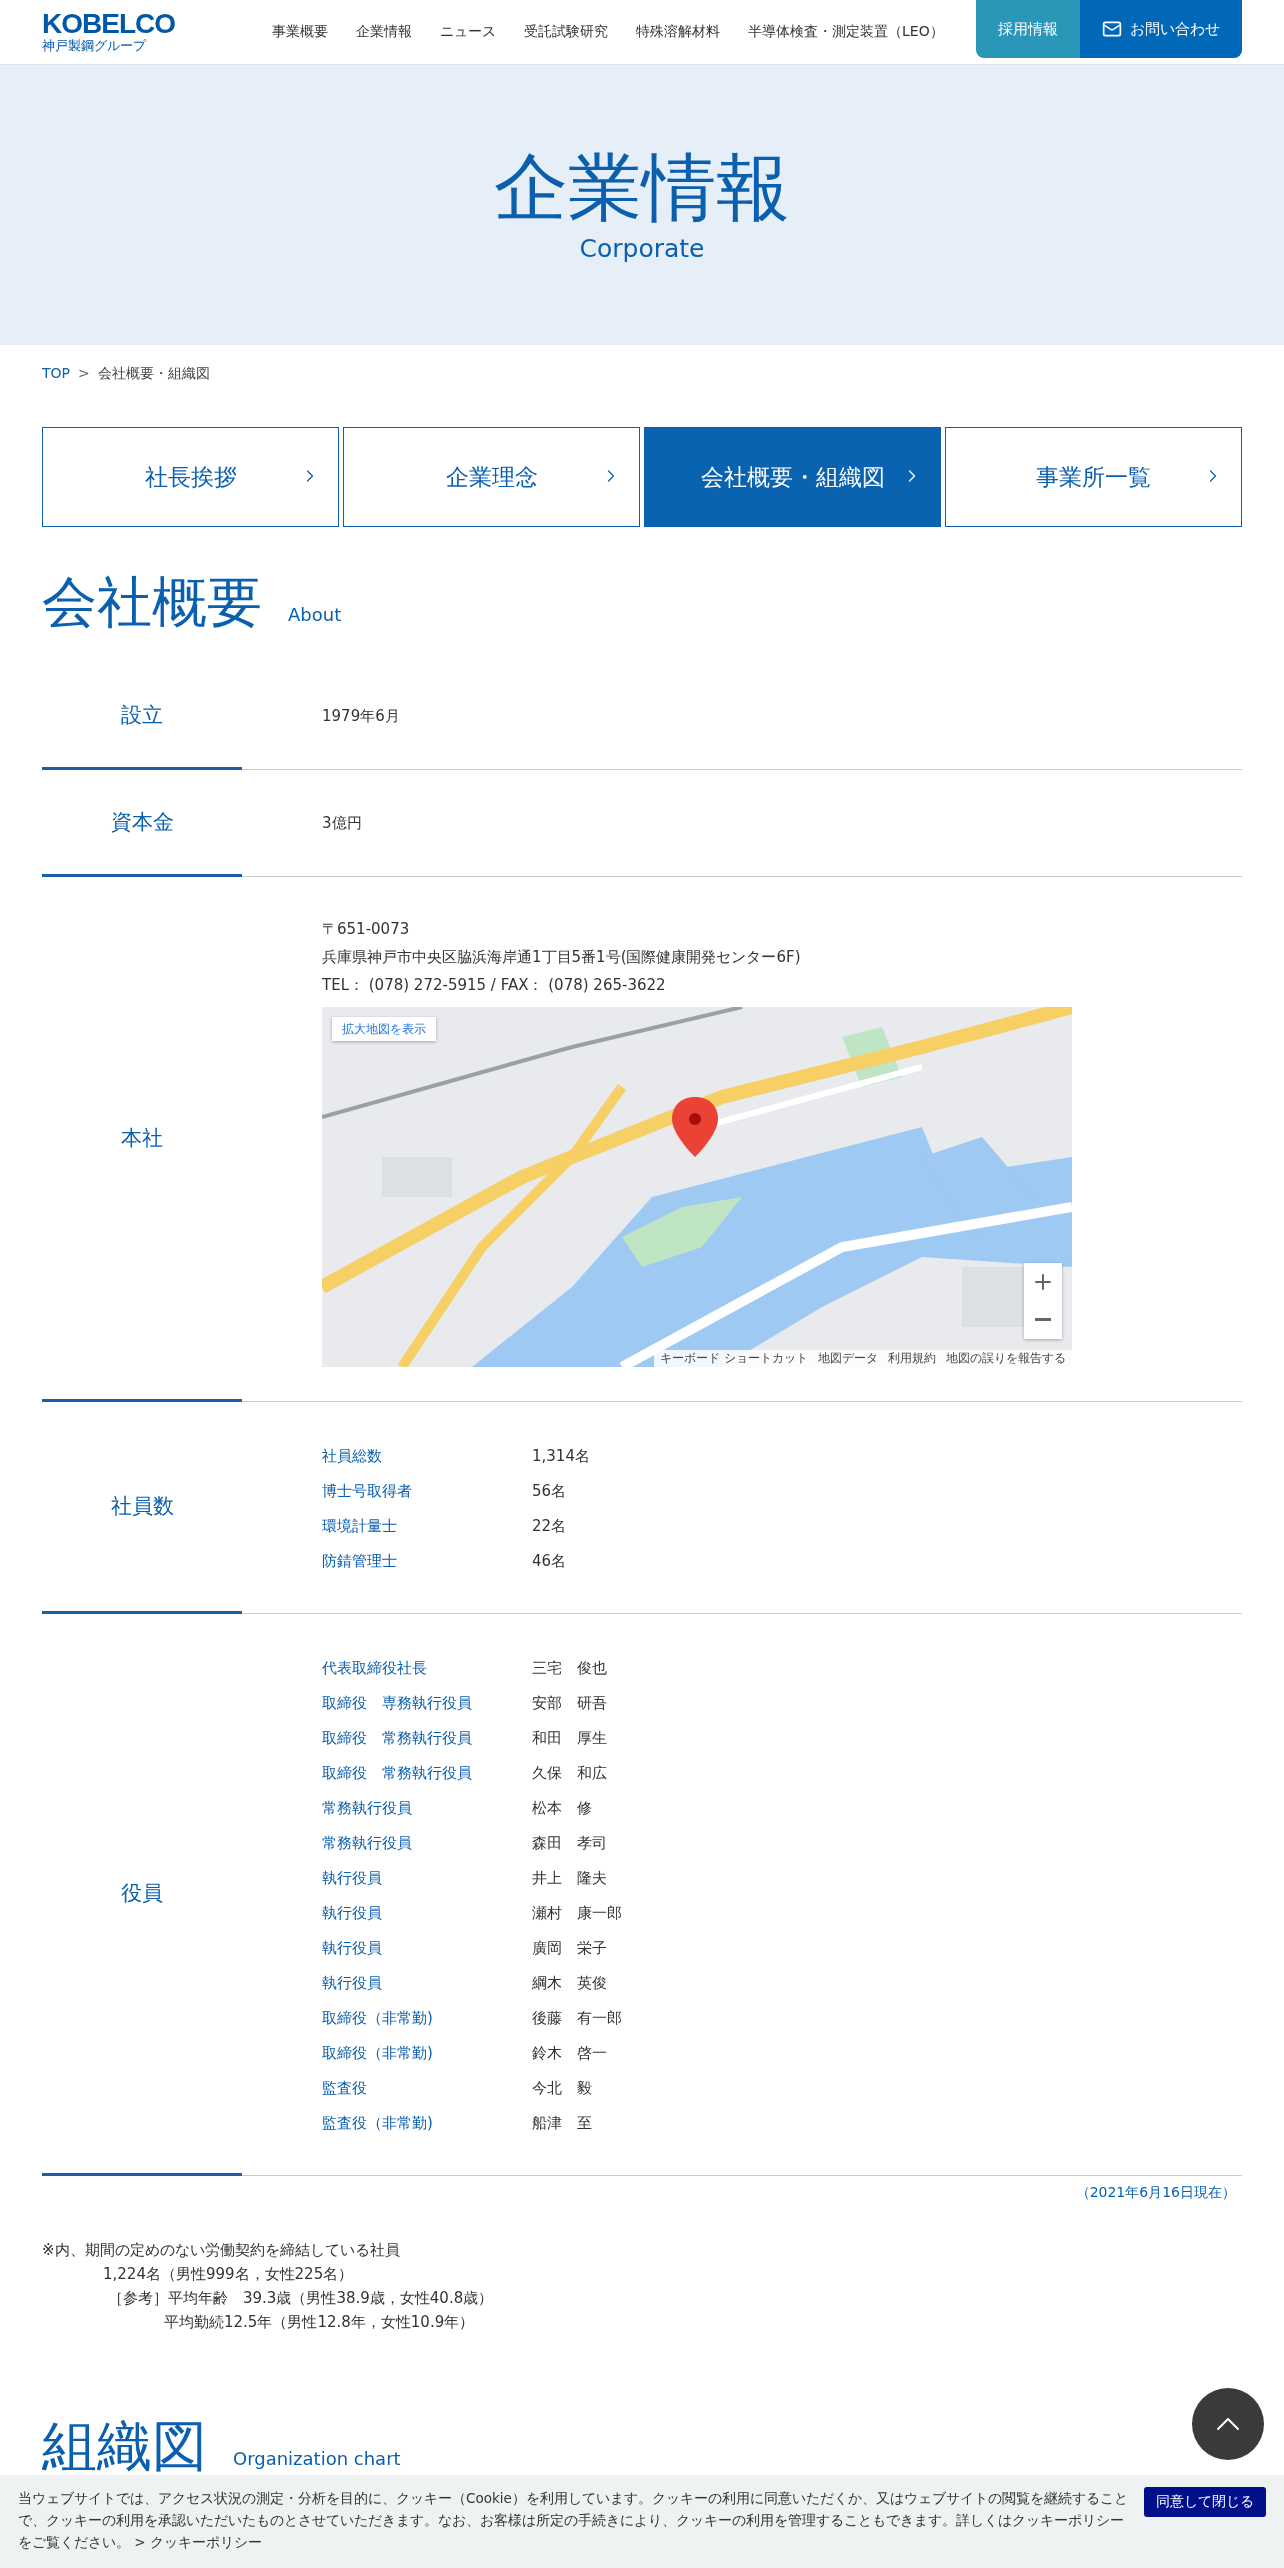 The height and width of the screenshot is (2568, 1284). What do you see at coordinates (570, 1983) in the screenshot?
I see `item-value: 綱木 英俊` at bounding box center [570, 1983].